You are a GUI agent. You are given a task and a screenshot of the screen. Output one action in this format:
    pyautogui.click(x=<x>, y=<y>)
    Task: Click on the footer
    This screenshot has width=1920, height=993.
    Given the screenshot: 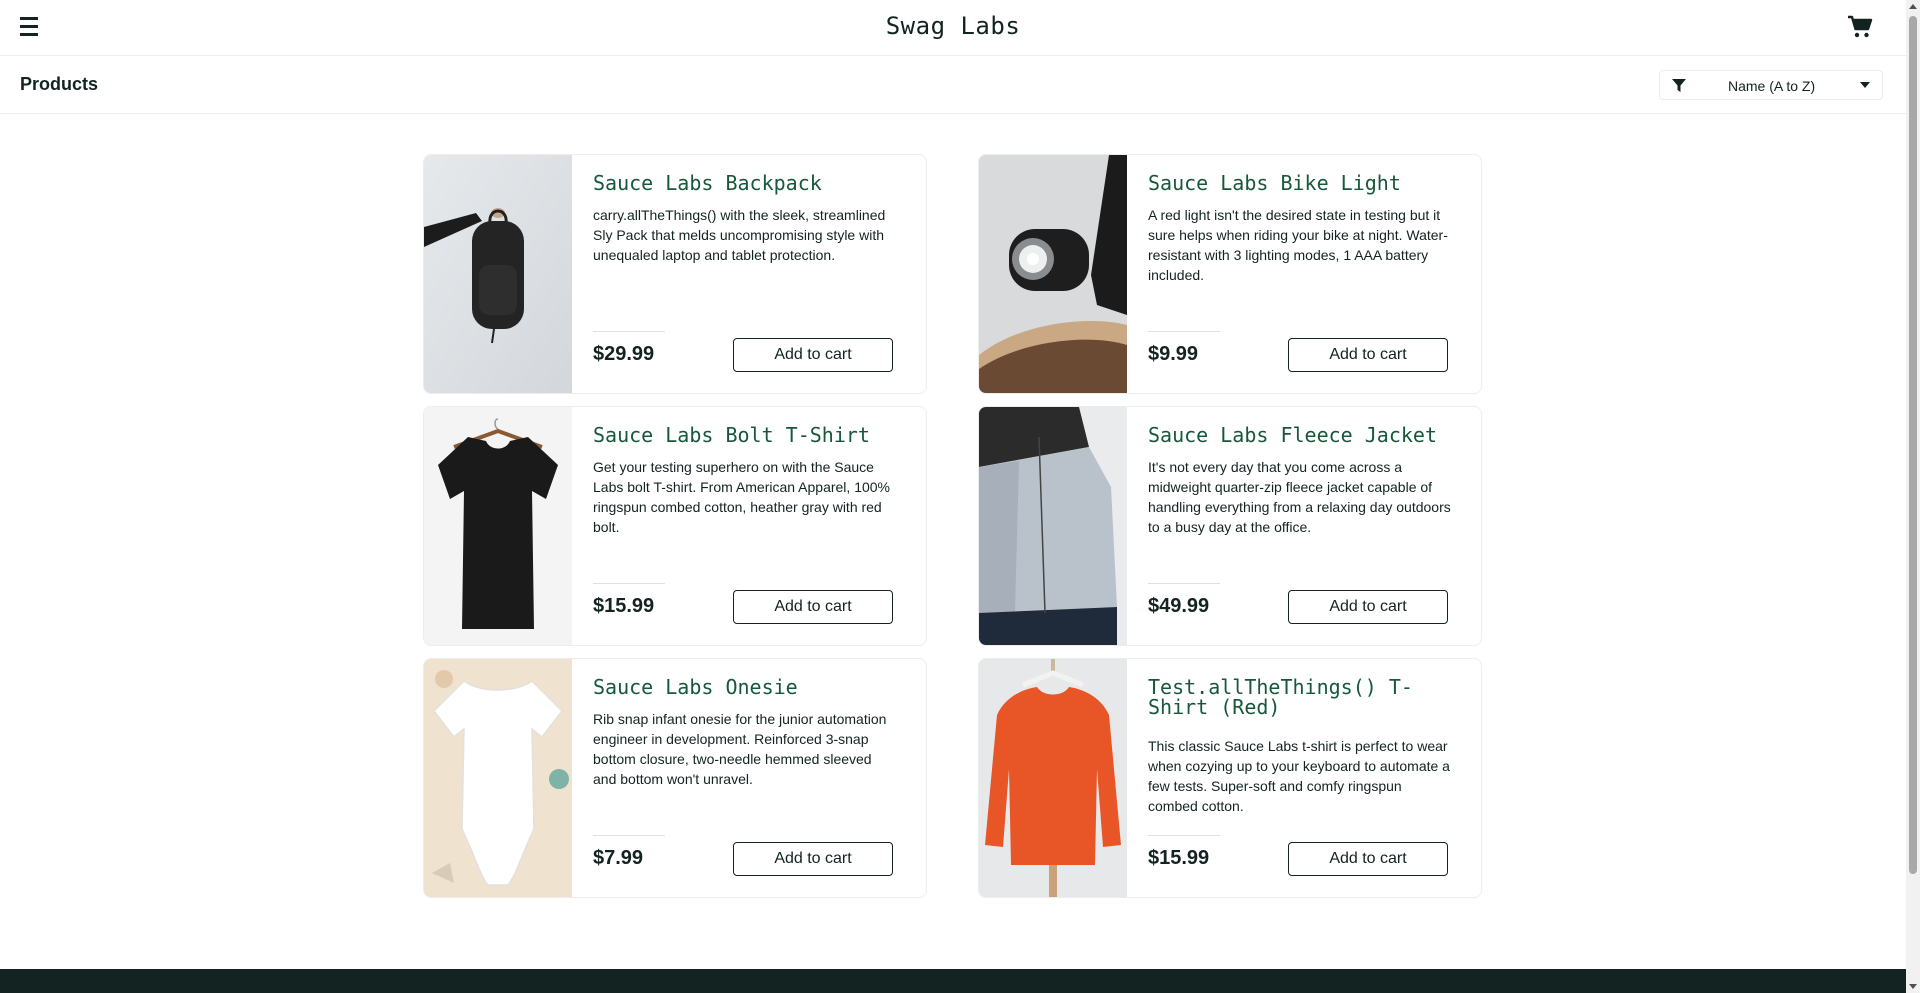 What is the action you would take?
    pyautogui.click(x=953, y=981)
    